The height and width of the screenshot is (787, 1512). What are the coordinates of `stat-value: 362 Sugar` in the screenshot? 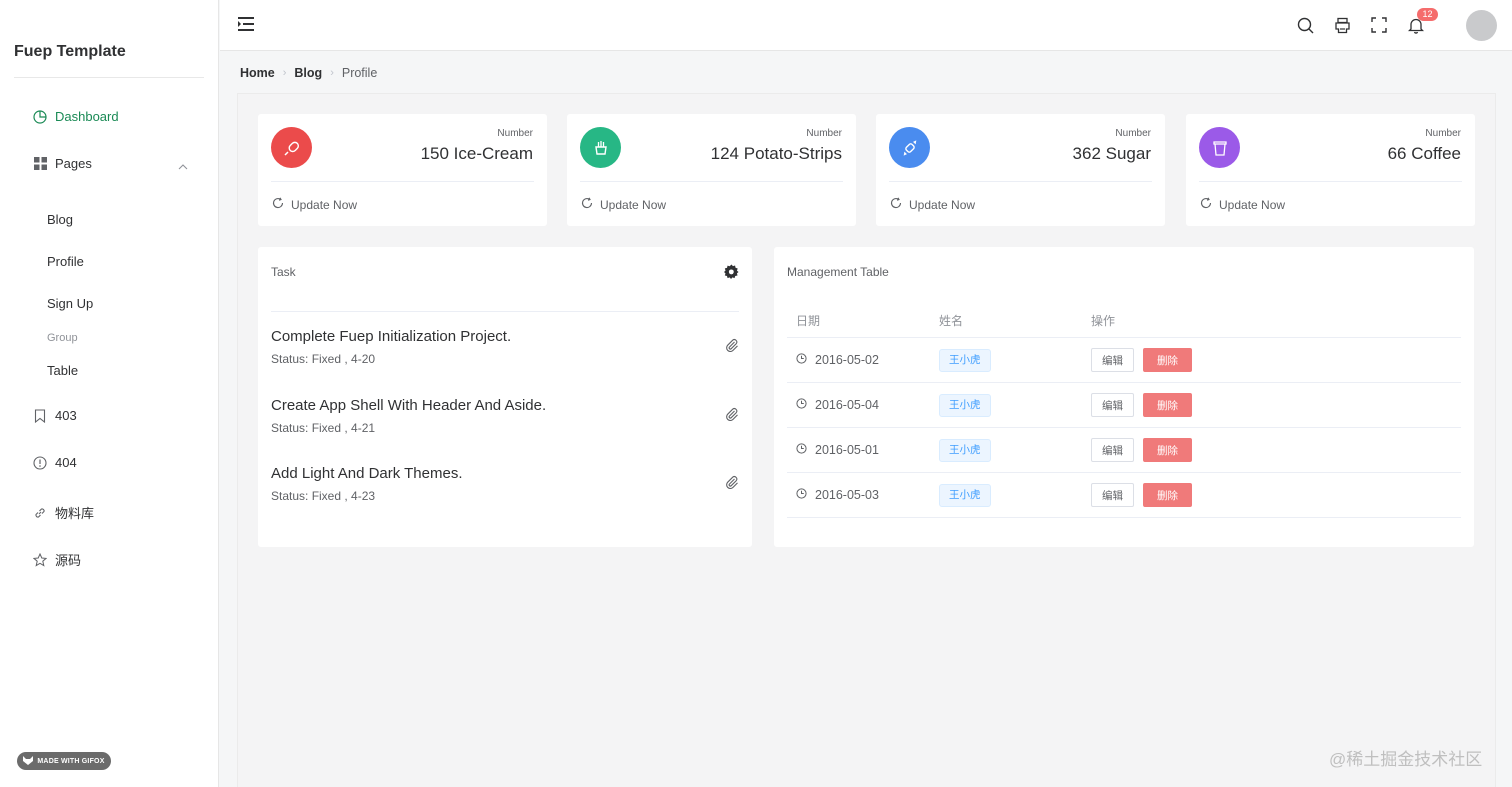 It's located at (1111, 153).